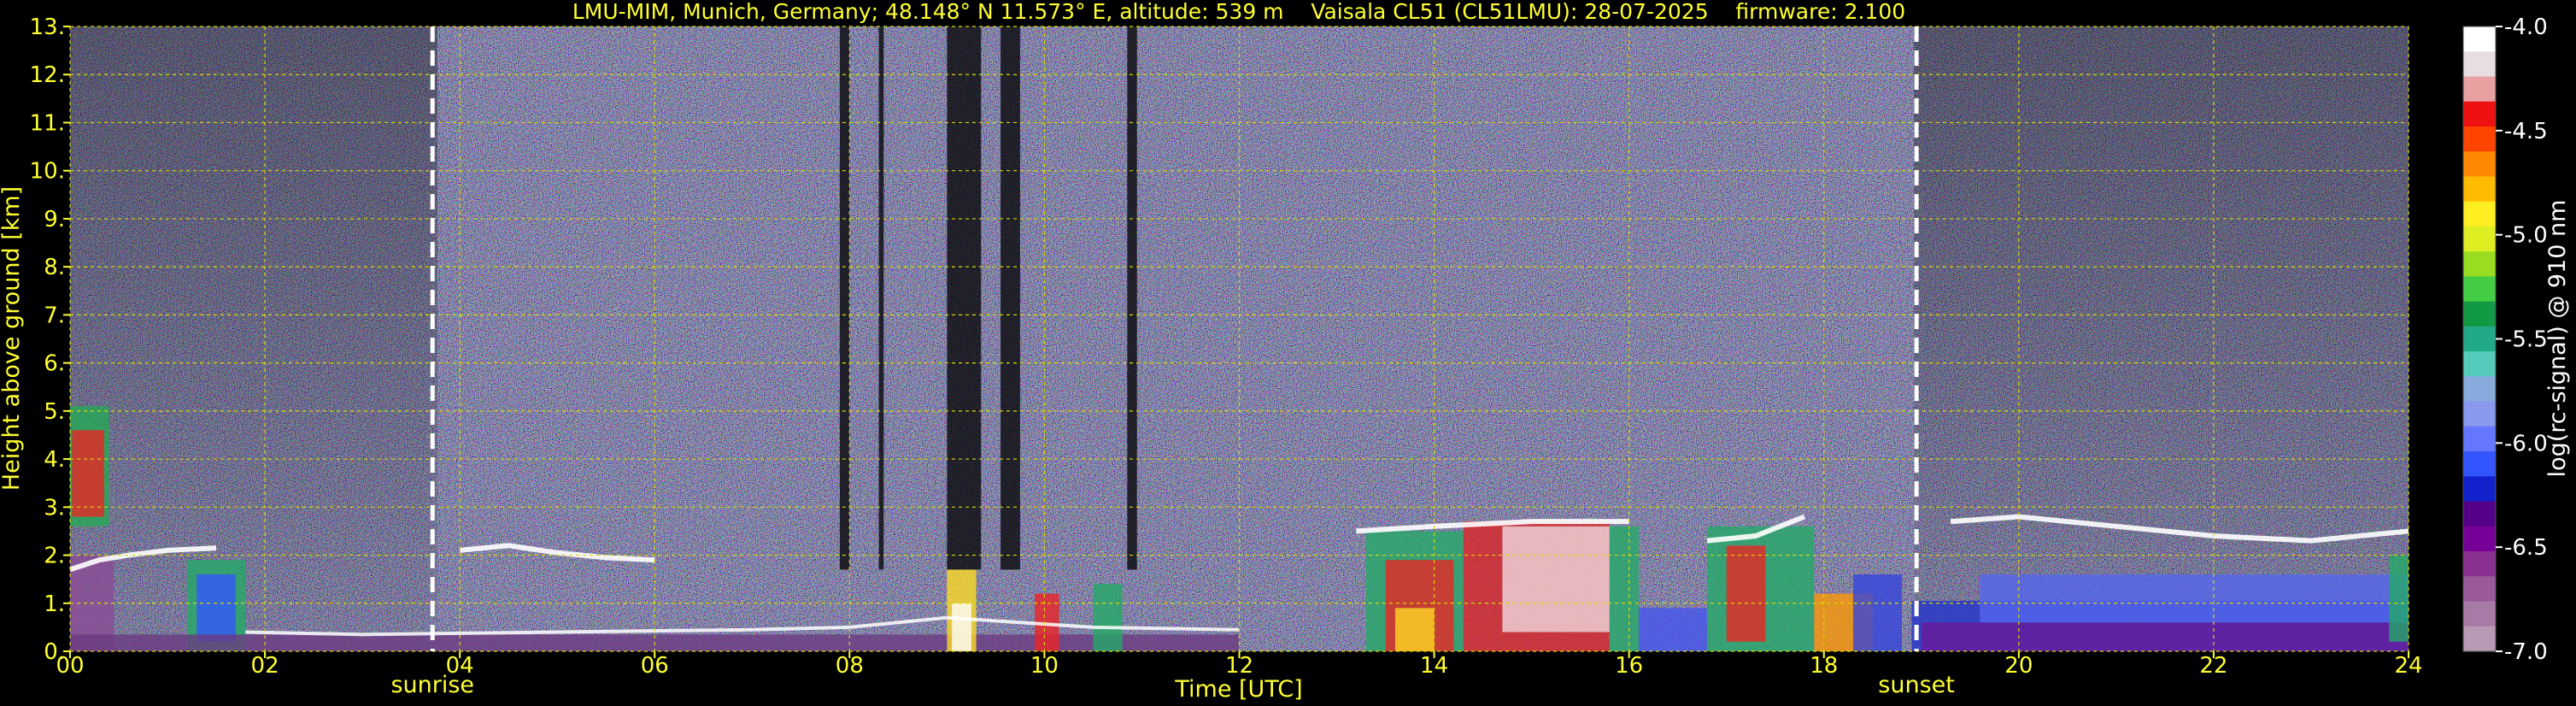 The height and width of the screenshot is (706, 2576). Describe the element at coordinates (54, 315) in the screenshot. I see `y-tick-label: 7.` at that location.